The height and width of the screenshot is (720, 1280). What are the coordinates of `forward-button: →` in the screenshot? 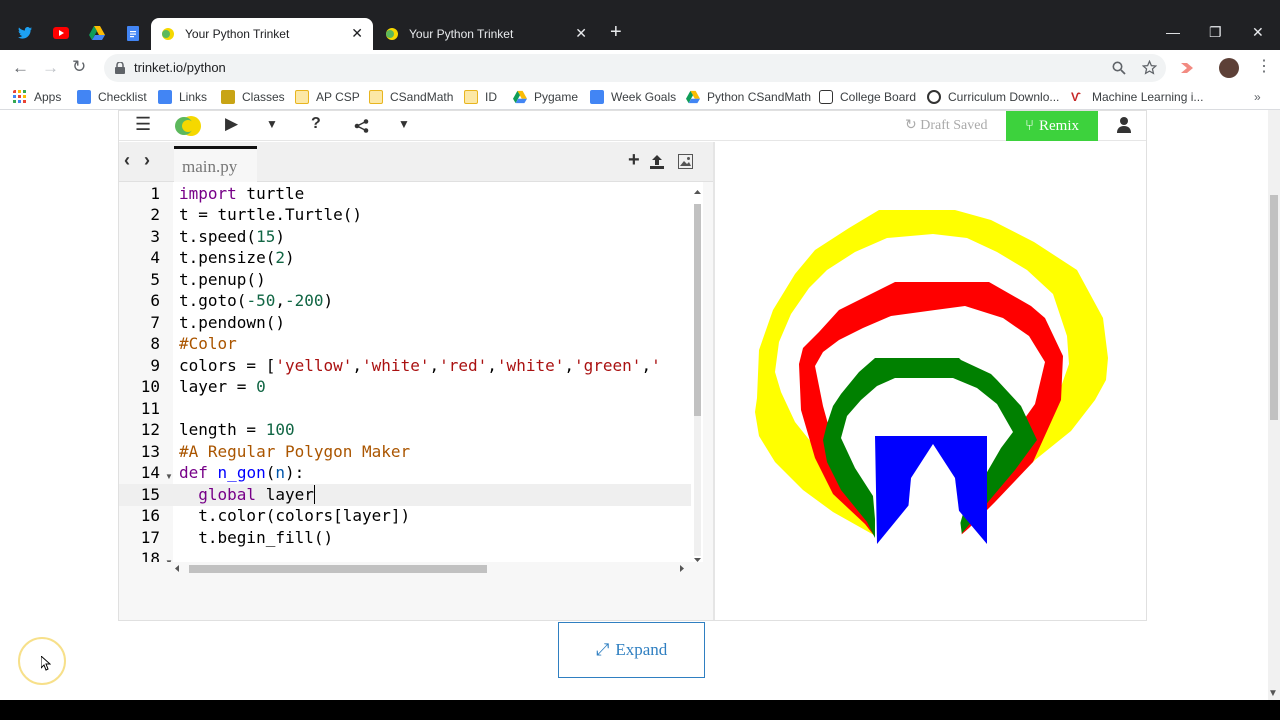 It's located at (50, 68).